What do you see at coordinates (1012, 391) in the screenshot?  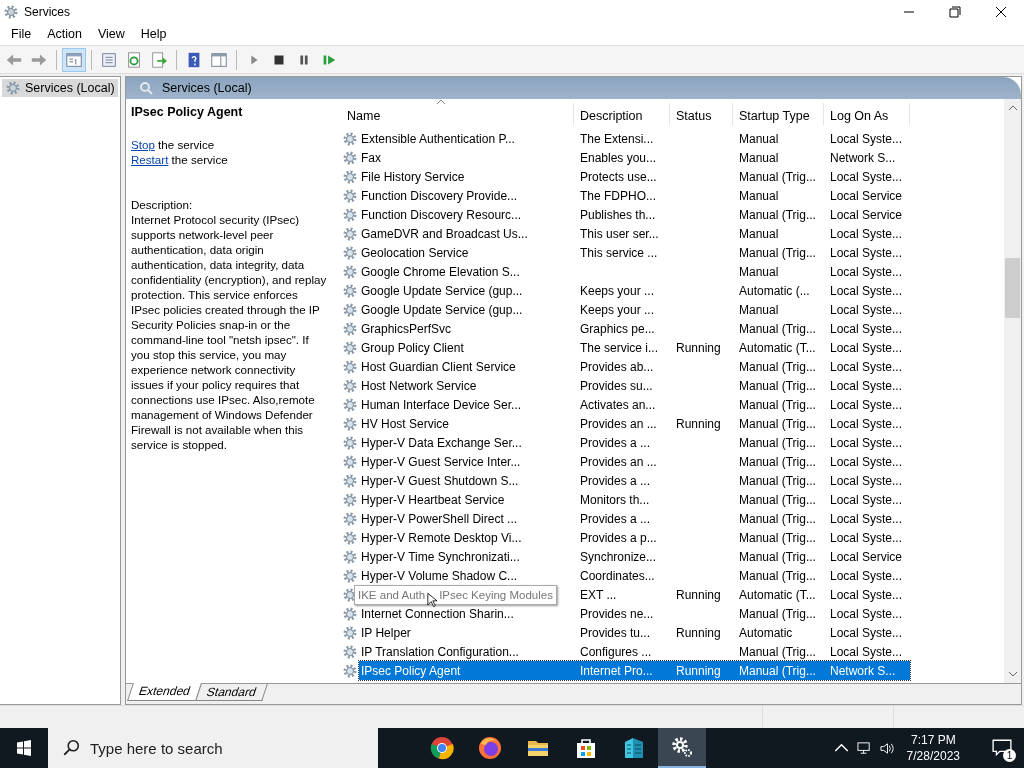 I see `scrollbar` at bounding box center [1012, 391].